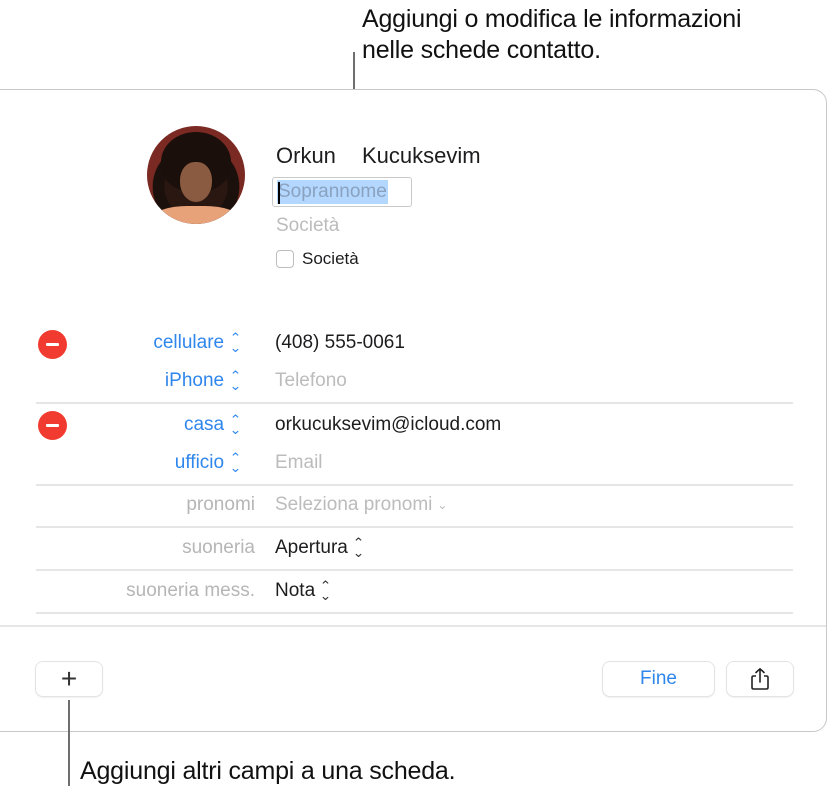 The height and width of the screenshot is (798, 833). I want to click on delete-phone-button, so click(52, 344).